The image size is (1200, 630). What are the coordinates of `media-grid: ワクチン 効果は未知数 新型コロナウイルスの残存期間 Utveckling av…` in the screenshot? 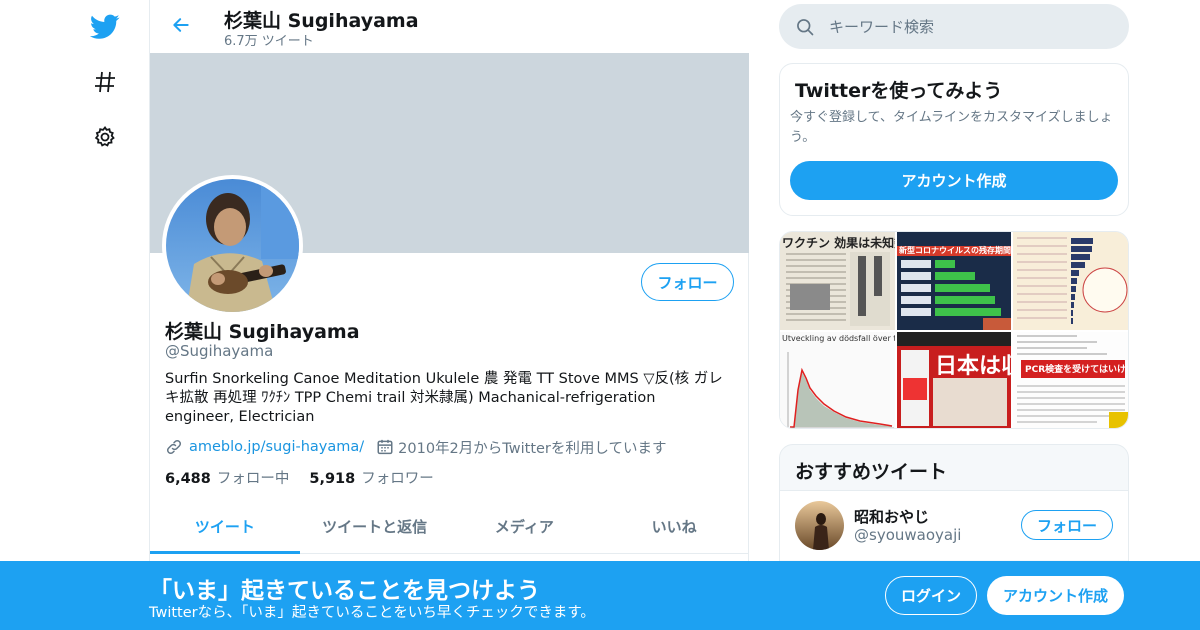 It's located at (954, 330).